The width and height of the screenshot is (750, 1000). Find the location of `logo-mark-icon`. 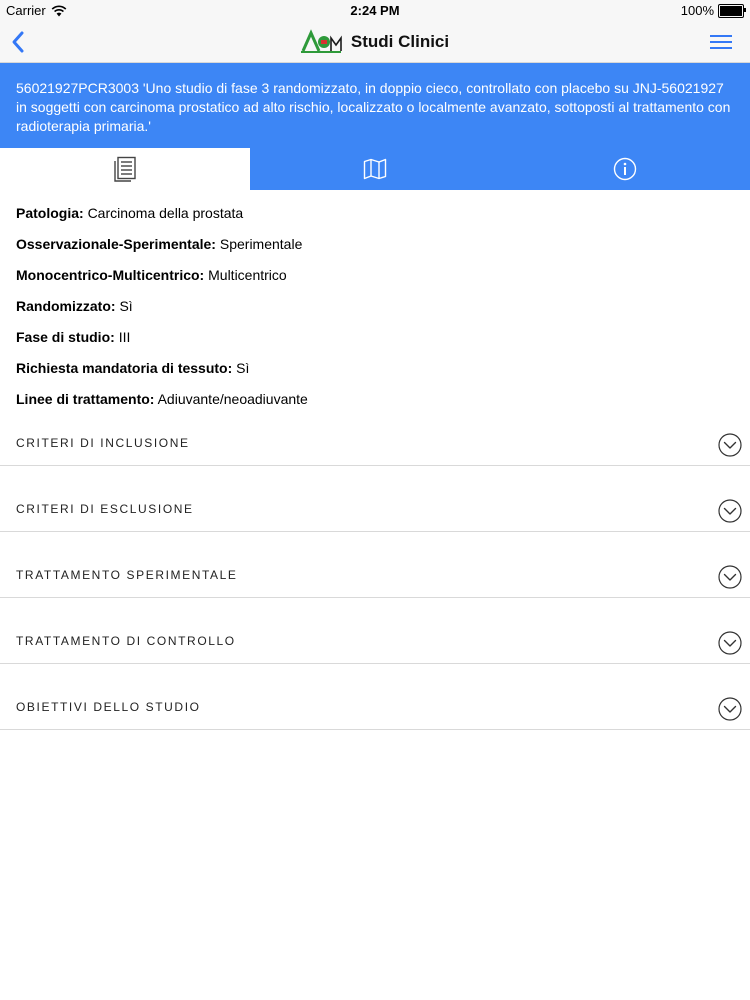

logo-mark-icon is located at coordinates (321, 41).